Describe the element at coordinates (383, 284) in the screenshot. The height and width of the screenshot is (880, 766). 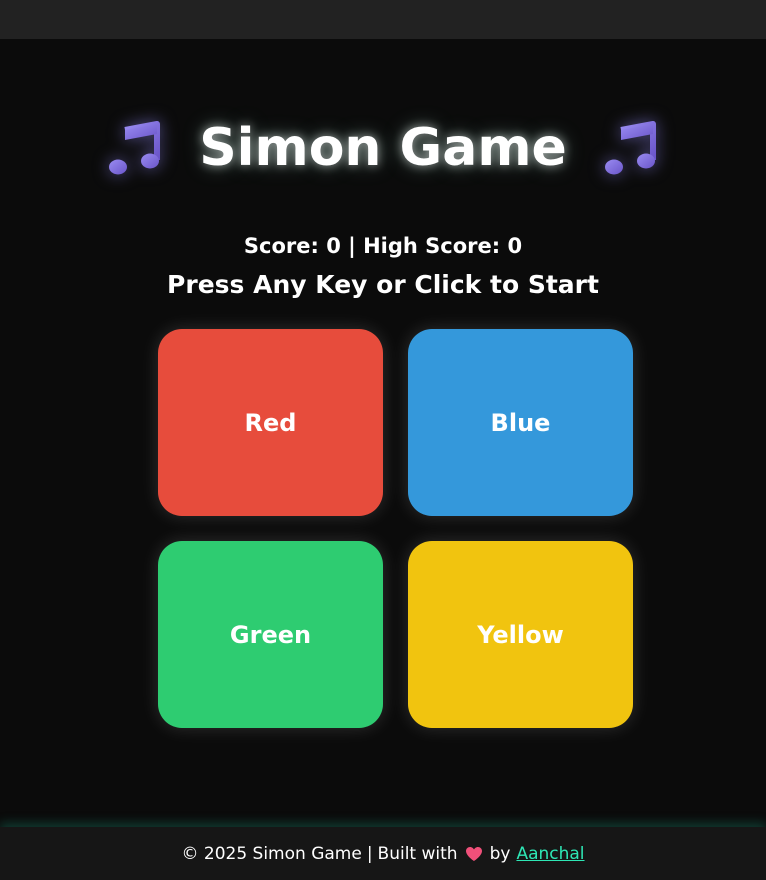
I see `game-status: Press Any Key or Click to Start` at that location.